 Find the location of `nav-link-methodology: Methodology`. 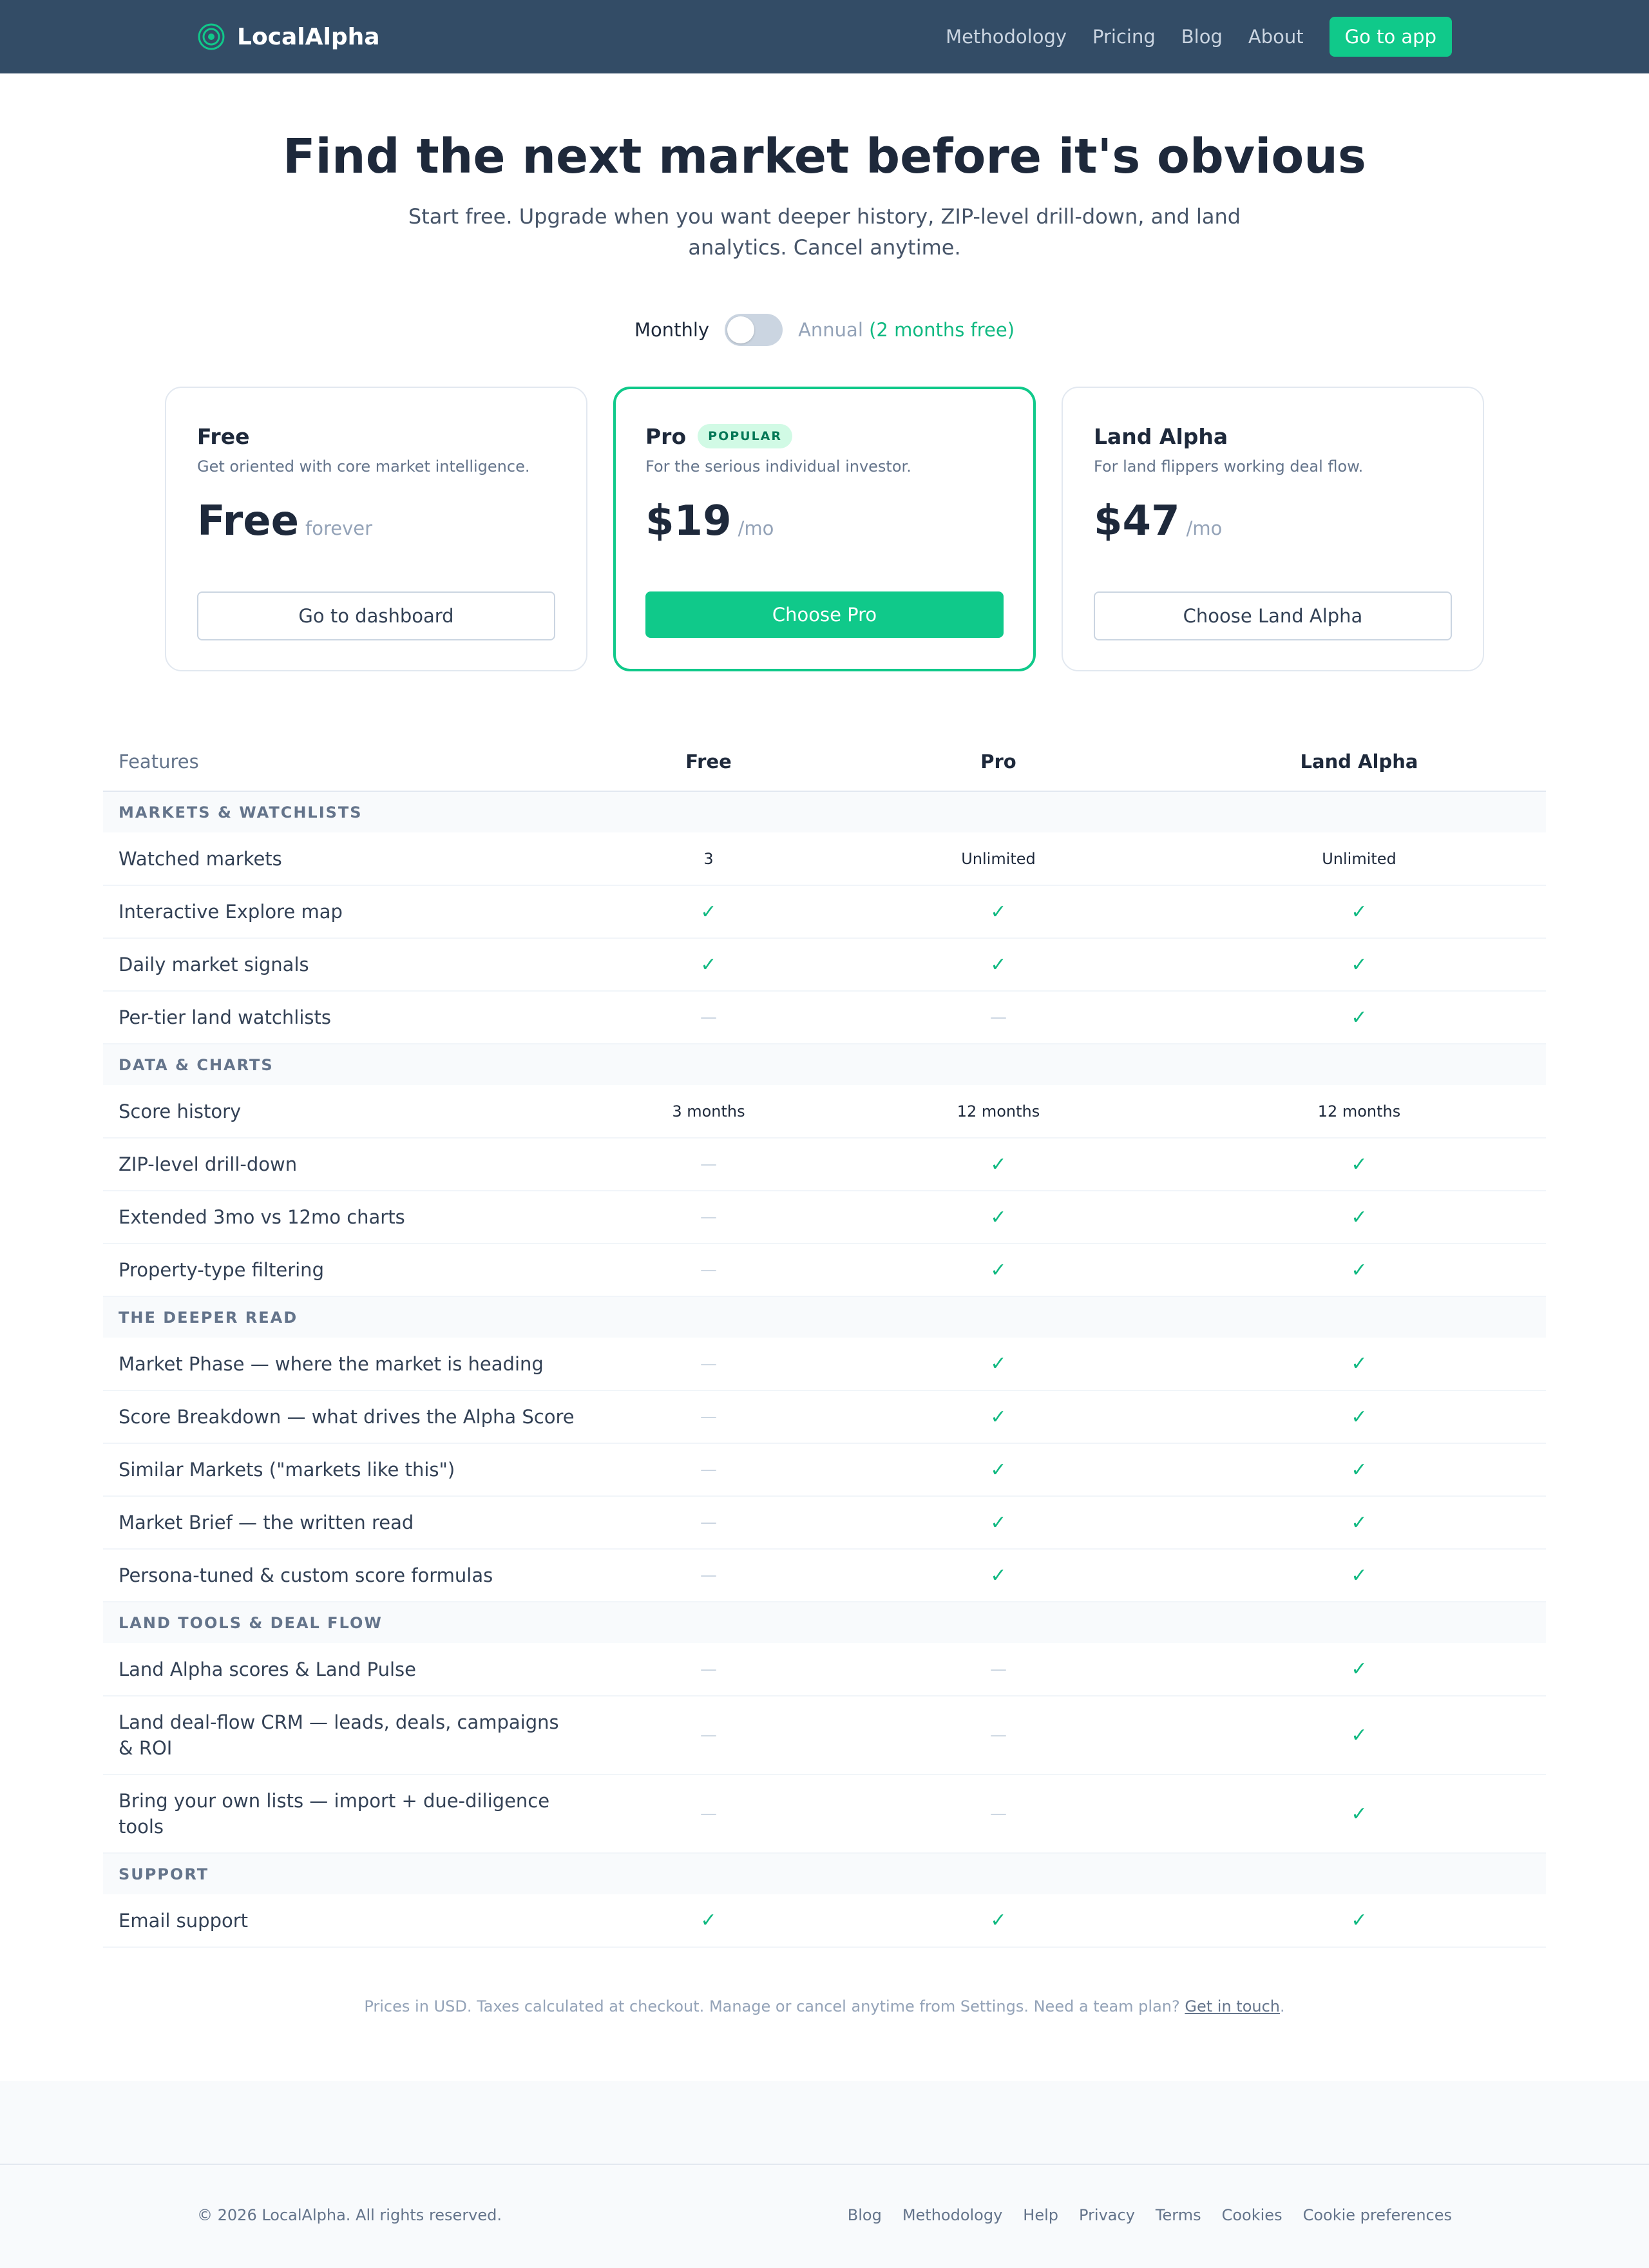

nav-link-methodology: Methodology is located at coordinates (1007, 37).